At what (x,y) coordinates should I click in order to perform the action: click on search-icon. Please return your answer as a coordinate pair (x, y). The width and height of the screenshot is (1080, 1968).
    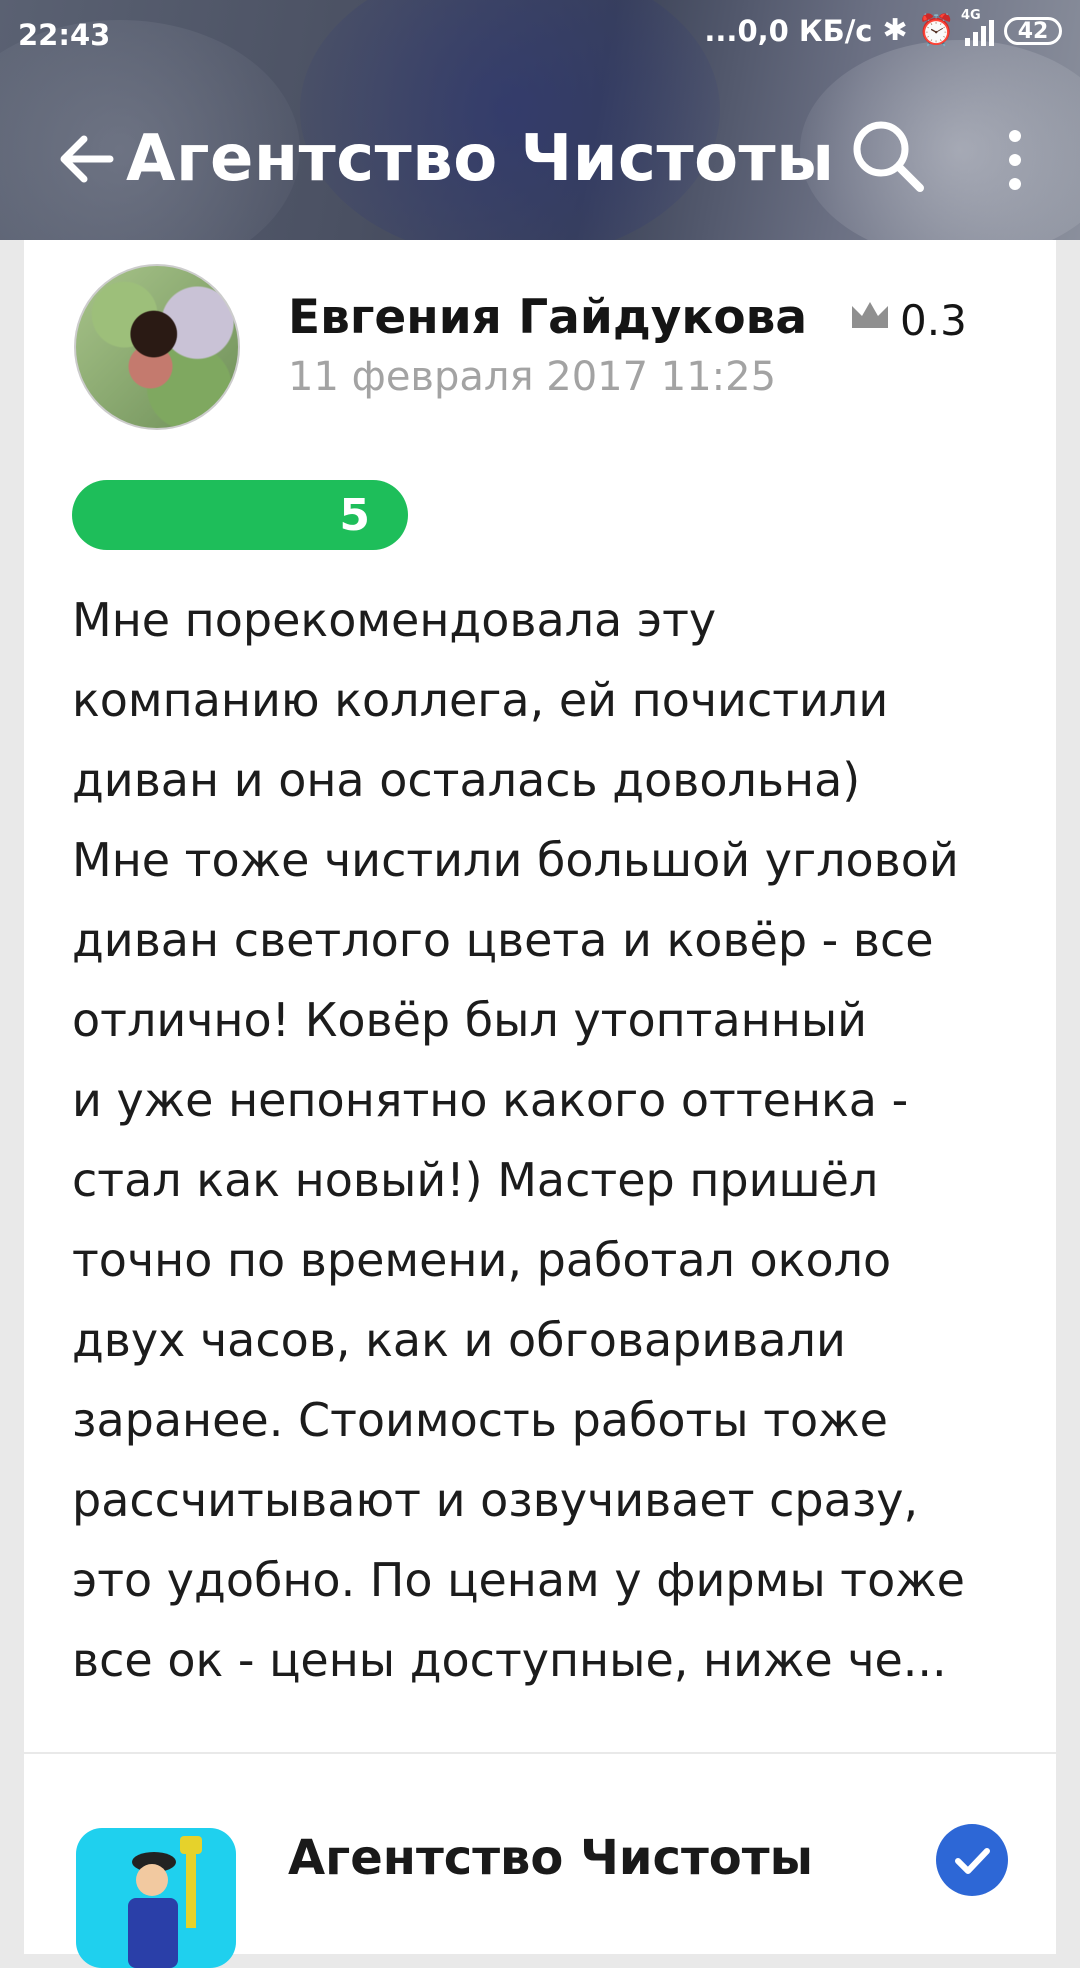
    Looking at the image, I should click on (888, 156).